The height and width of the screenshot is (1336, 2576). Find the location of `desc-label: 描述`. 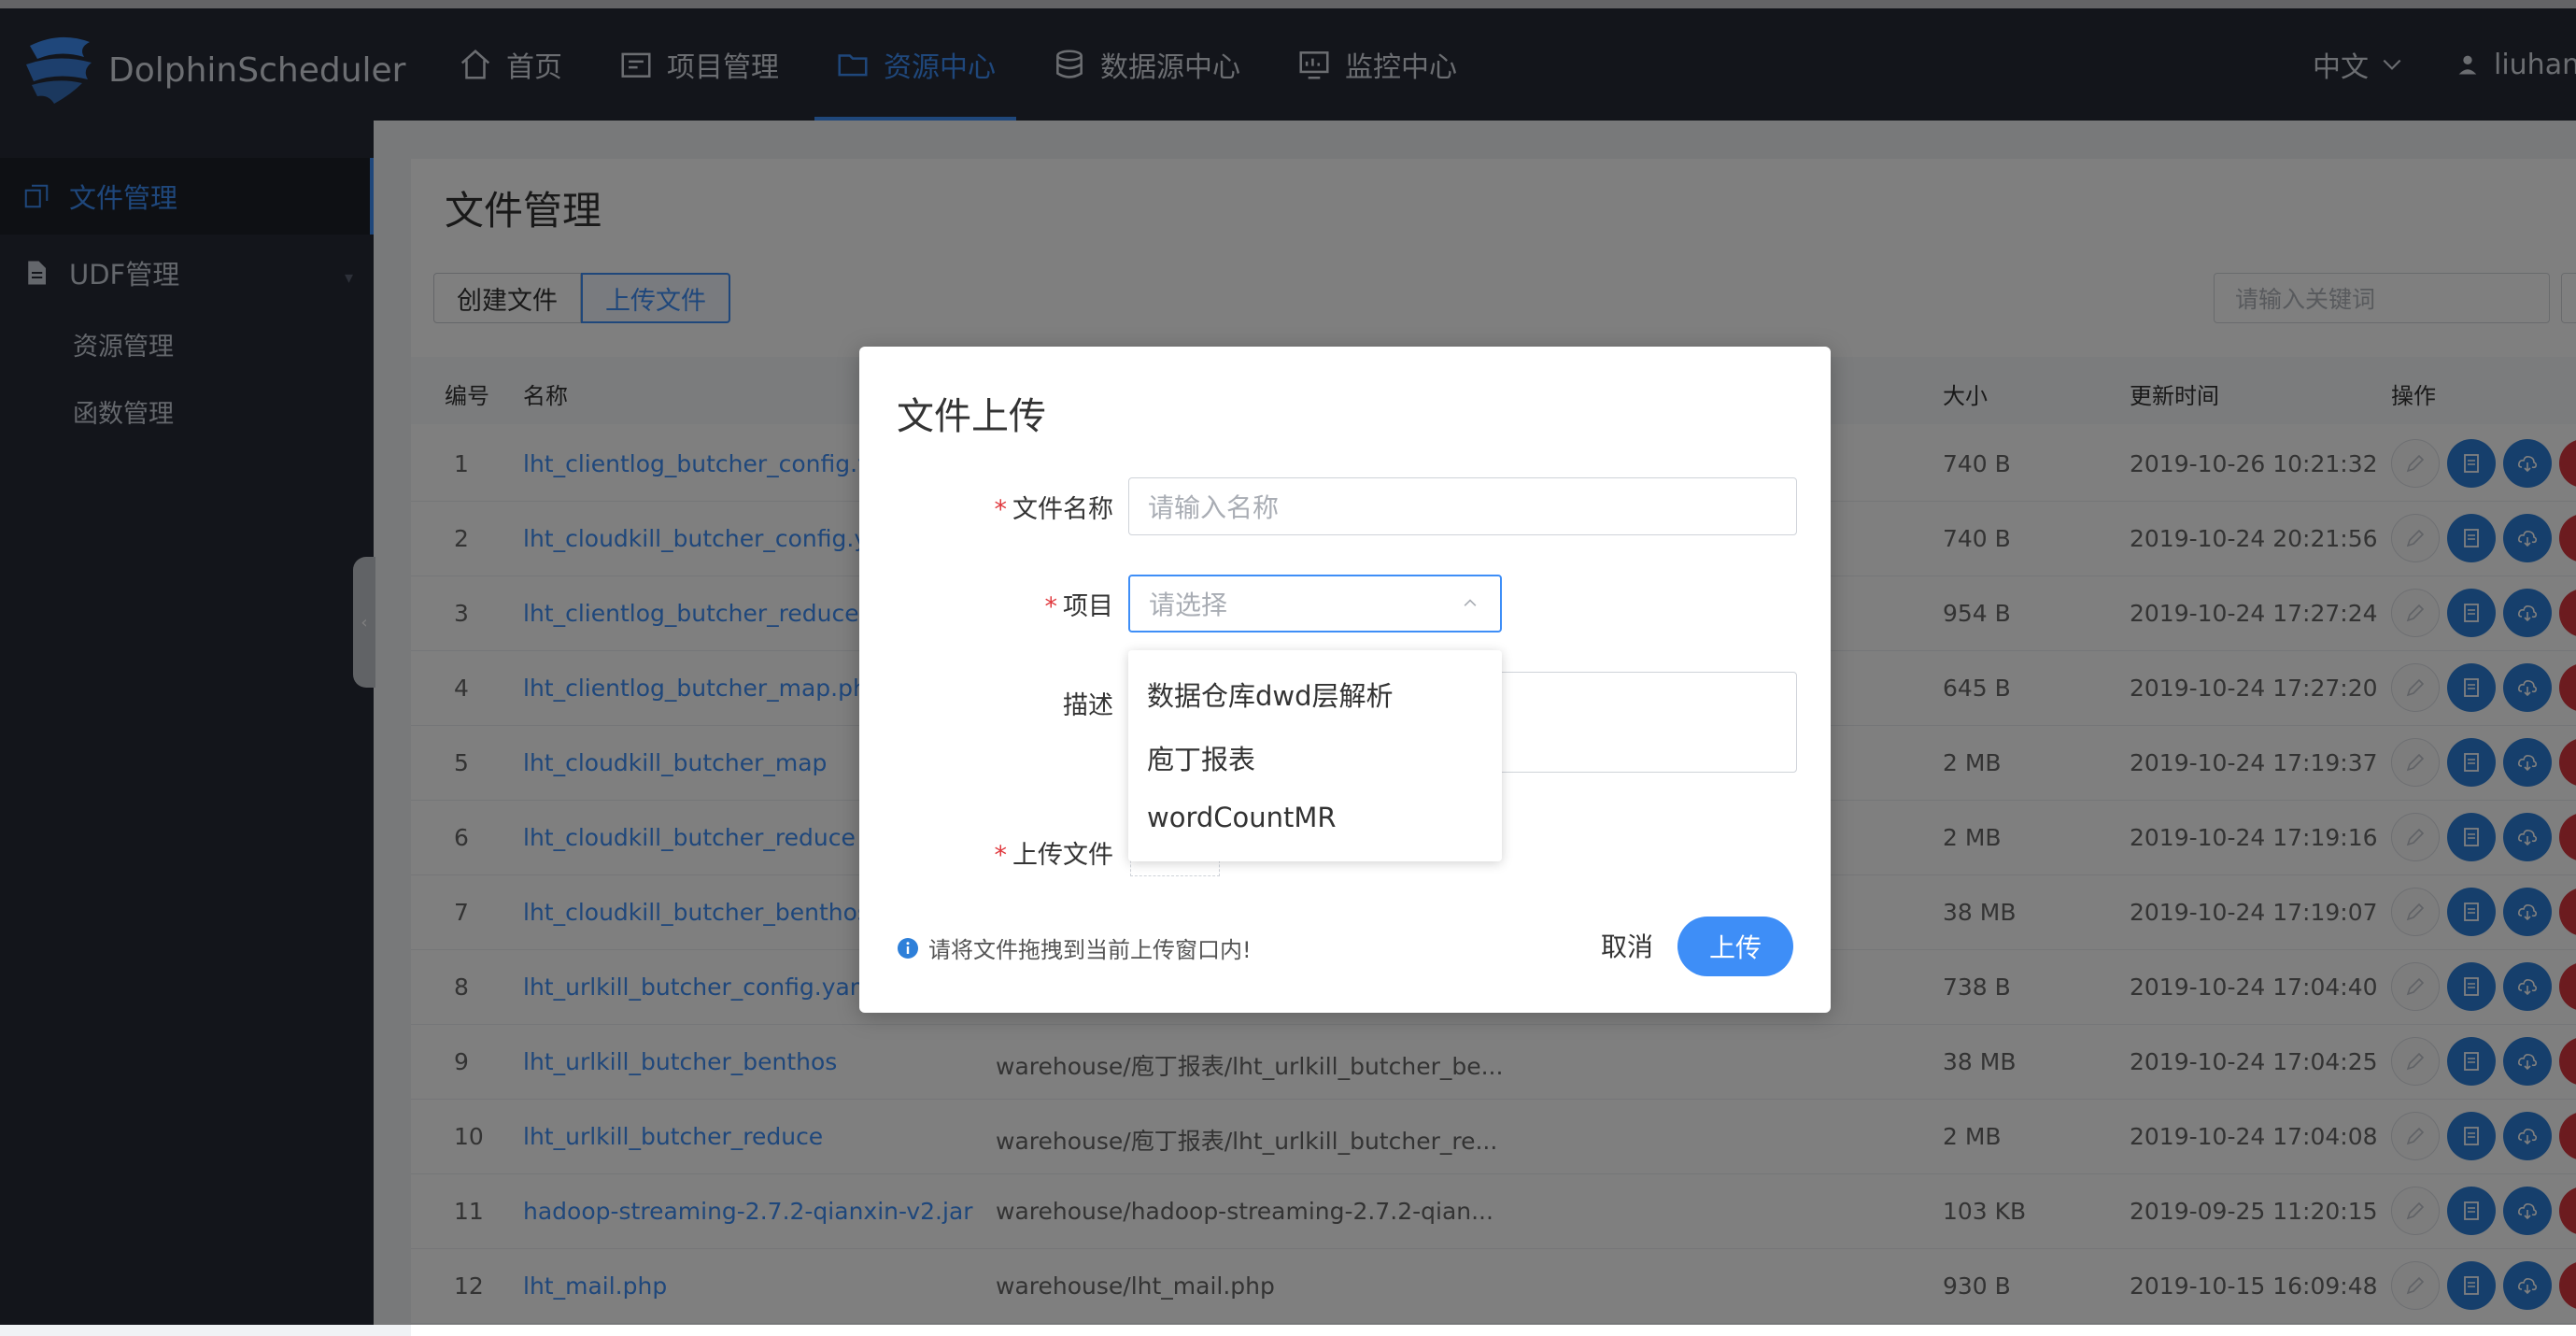

desc-label: 描述 is located at coordinates (1005, 703).